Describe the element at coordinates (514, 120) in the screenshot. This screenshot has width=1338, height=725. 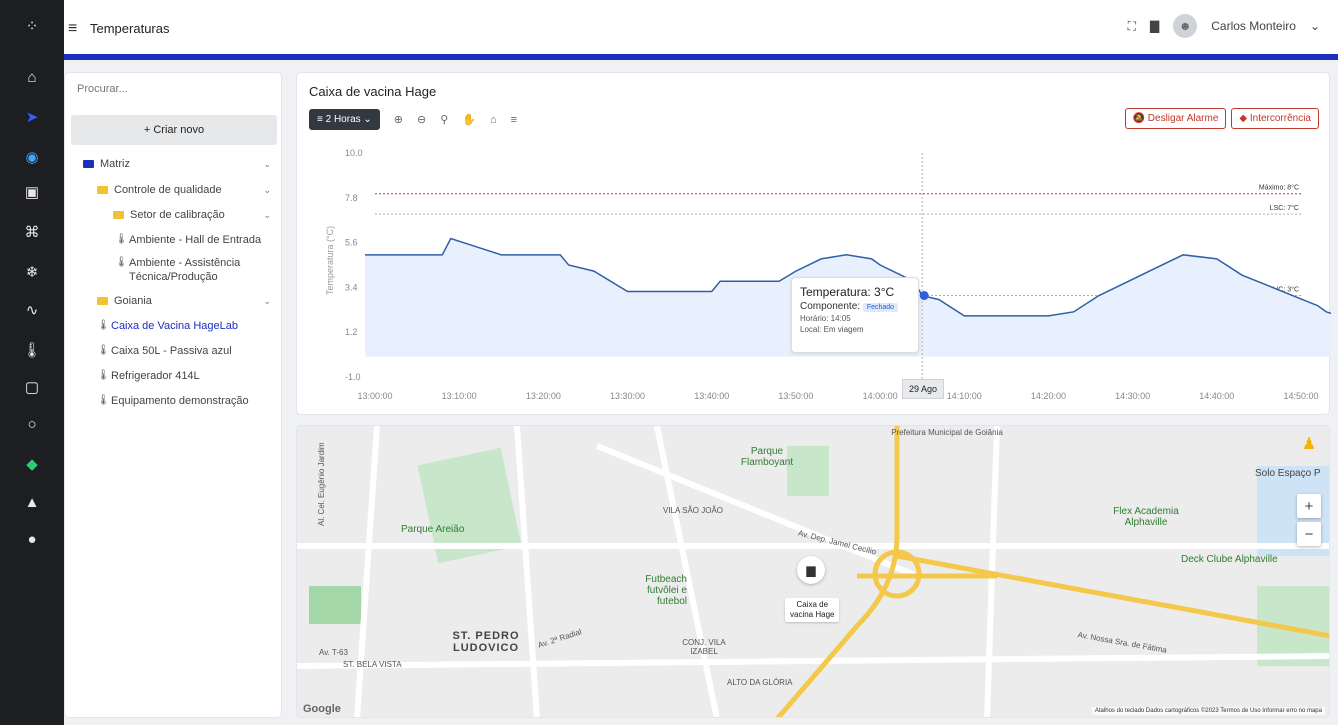
I see `chart-menu-icon: ≡` at that location.